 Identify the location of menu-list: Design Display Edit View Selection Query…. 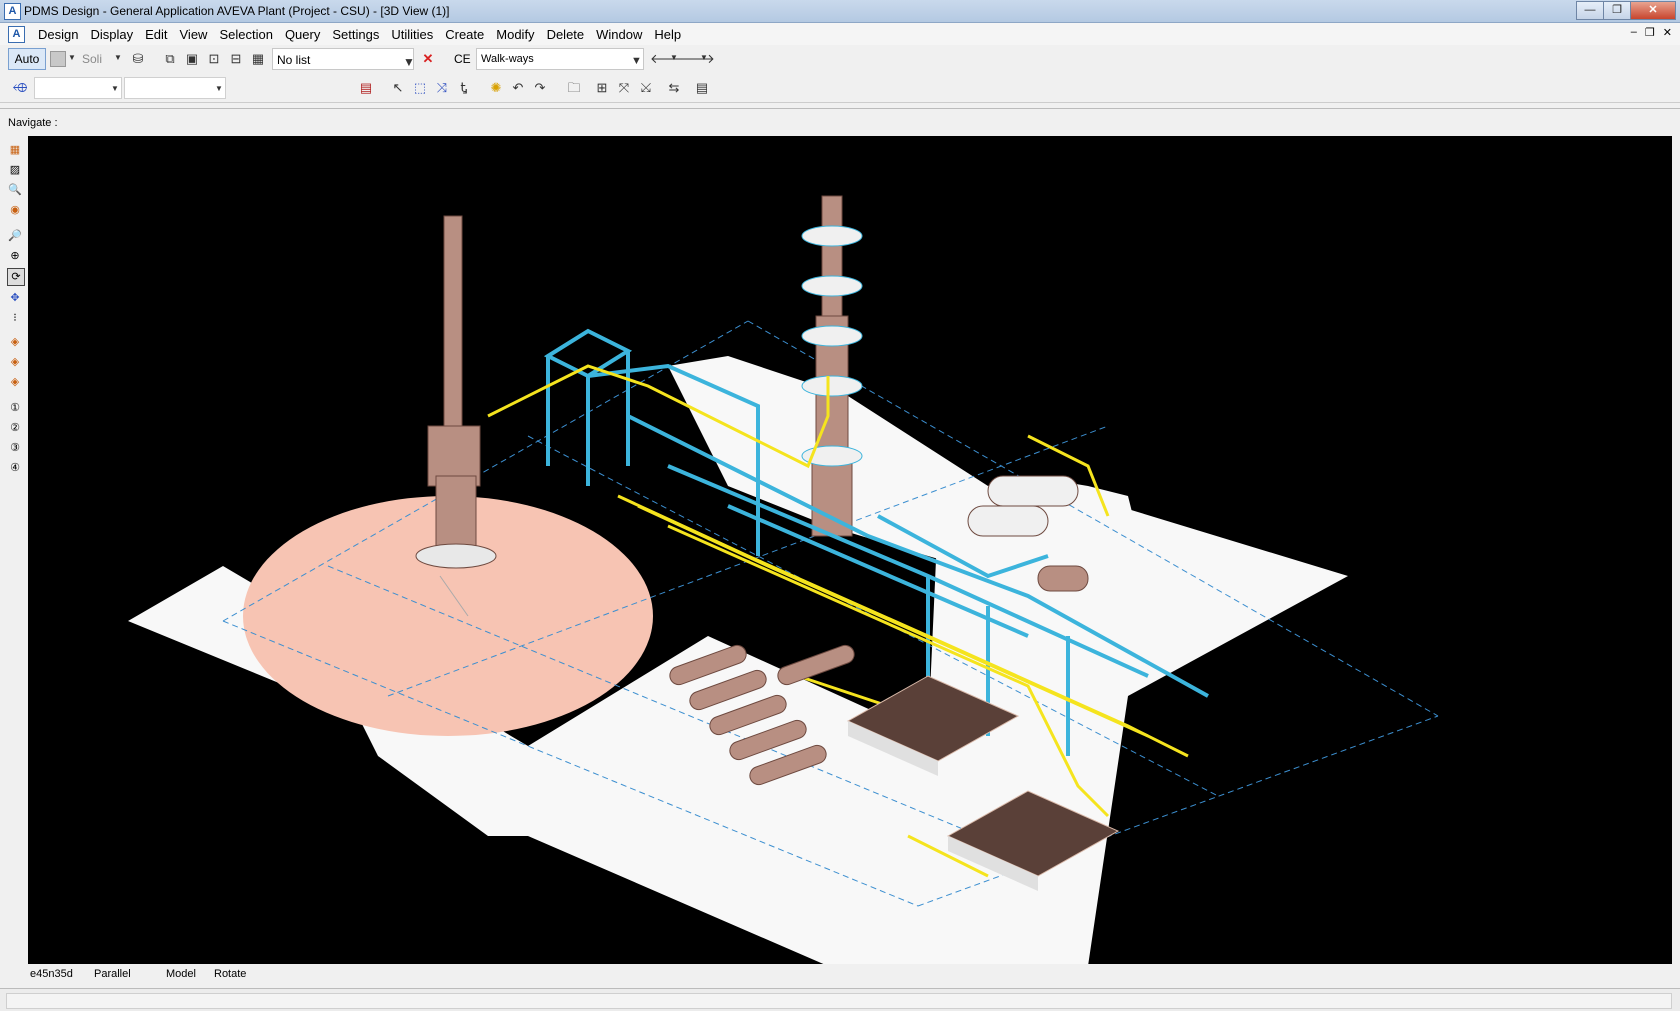
(359, 34).